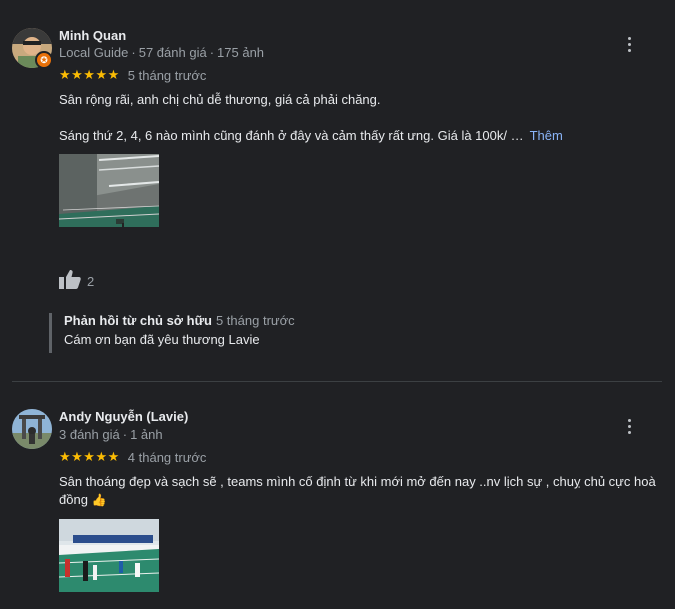 This screenshot has height=609, width=675. What do you see at coordinates (89, 434) in the screenshot?
I see `review-count: 3 đánh giá` at bounding box center [89, 434].